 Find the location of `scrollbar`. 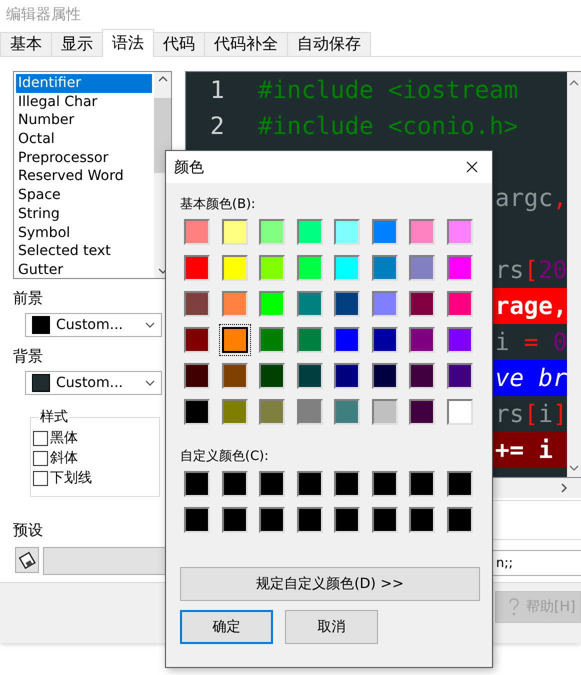

scrollbar is located at coordinates (574, 274).